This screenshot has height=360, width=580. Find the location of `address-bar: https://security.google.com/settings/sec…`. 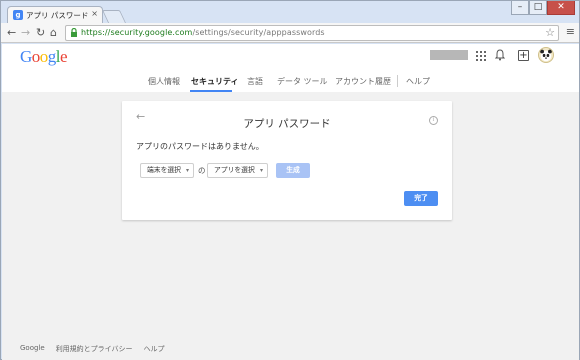

address-bar: https://security.google.com/settings/sec… is located at coordinates (312, 33).